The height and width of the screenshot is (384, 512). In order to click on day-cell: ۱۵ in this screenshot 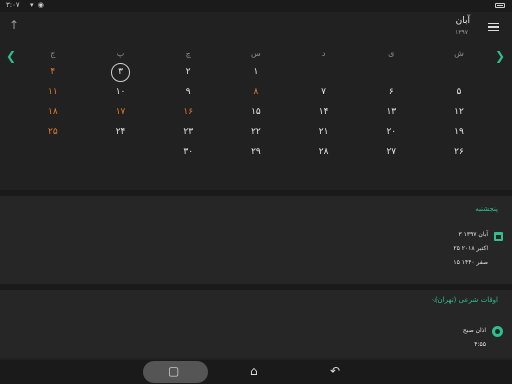, I will do `click(256, 112)`.